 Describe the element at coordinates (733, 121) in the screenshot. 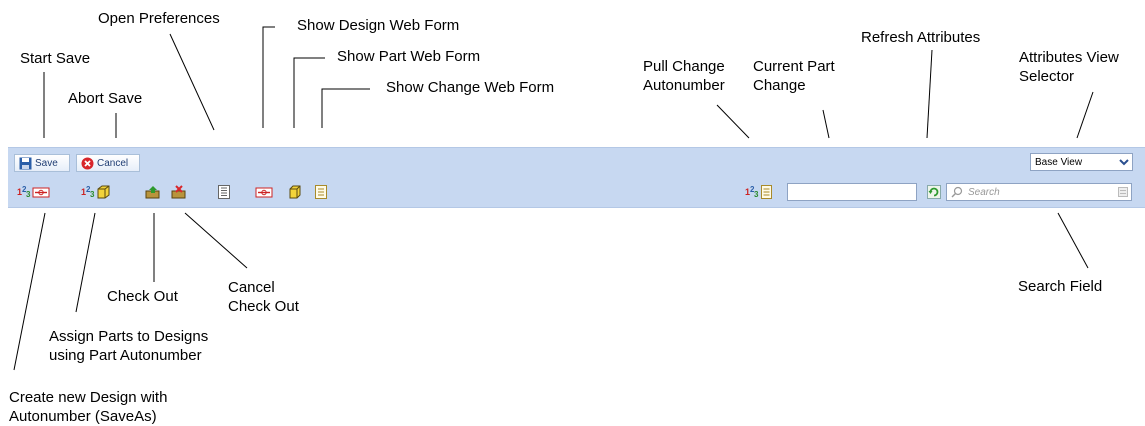

I see `leader-pull-change` at that location.